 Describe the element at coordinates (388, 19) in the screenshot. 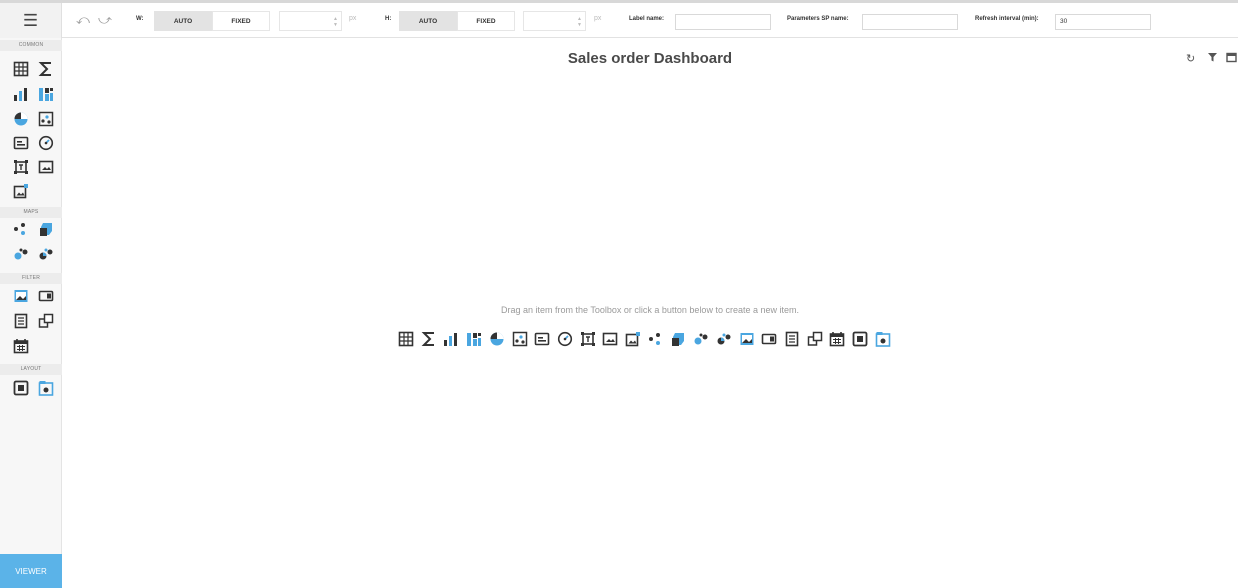

I see `height-label: H:` at that location.